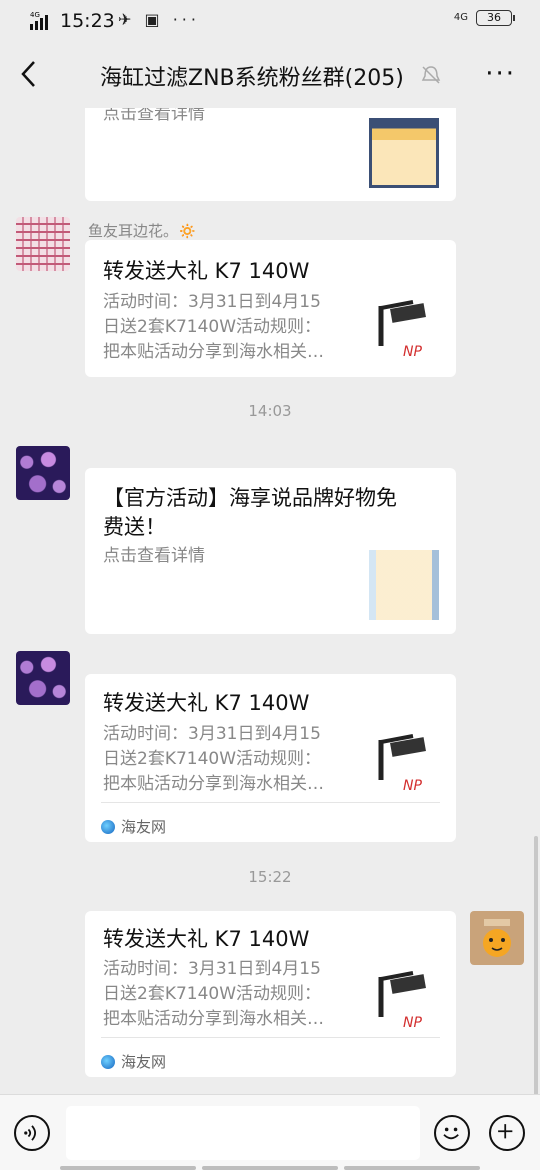 The image size is (540, 1170). Describe the element at coordinates (35, 15) in the screenshot. I see `svg-text: 4G` at that location.